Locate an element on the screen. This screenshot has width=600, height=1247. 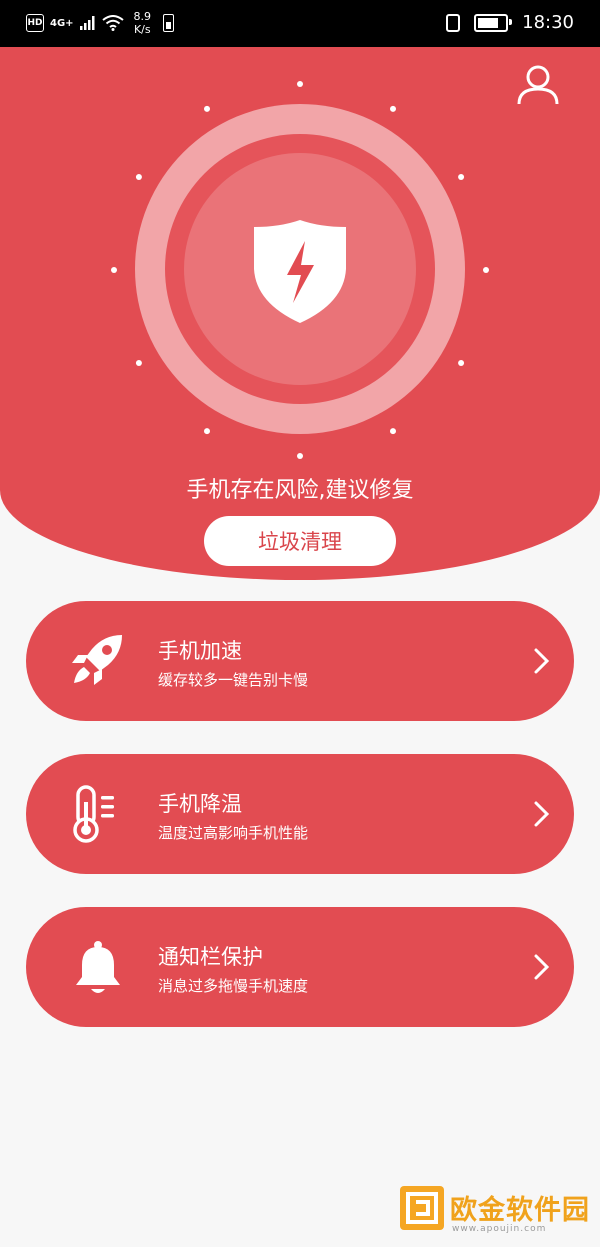
status-right: 18:30 is located at coordinates (510, 22).